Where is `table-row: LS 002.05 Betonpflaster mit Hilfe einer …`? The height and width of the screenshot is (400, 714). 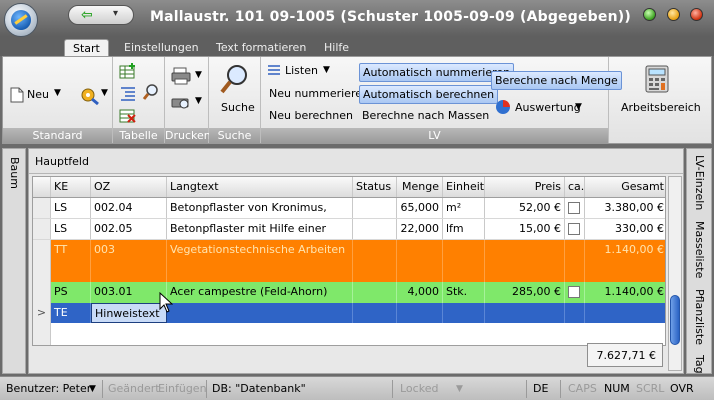 table-row: LS 002.05 Betonpflaster mit Hilfe einer … is located at coordinates (349, 229).